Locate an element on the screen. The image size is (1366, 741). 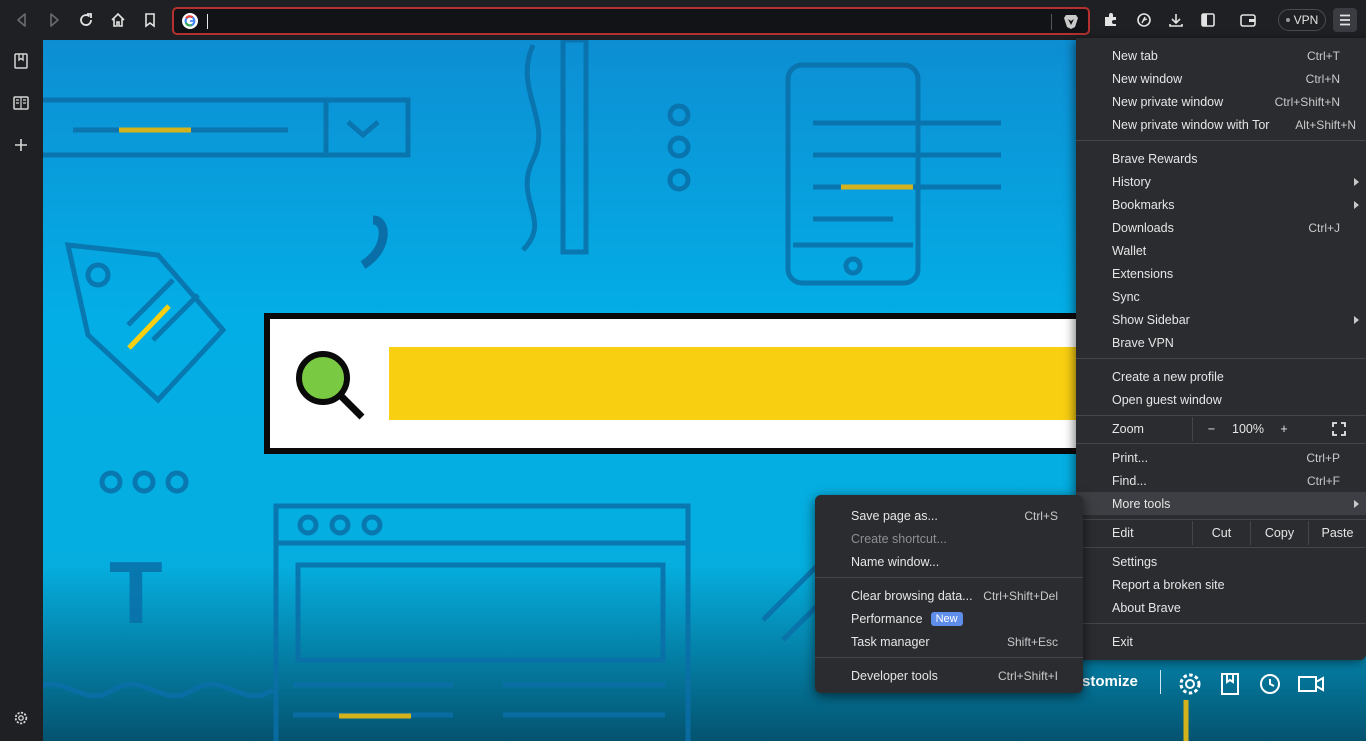
brave-shields-icon is located at coordinates (1071, 21).